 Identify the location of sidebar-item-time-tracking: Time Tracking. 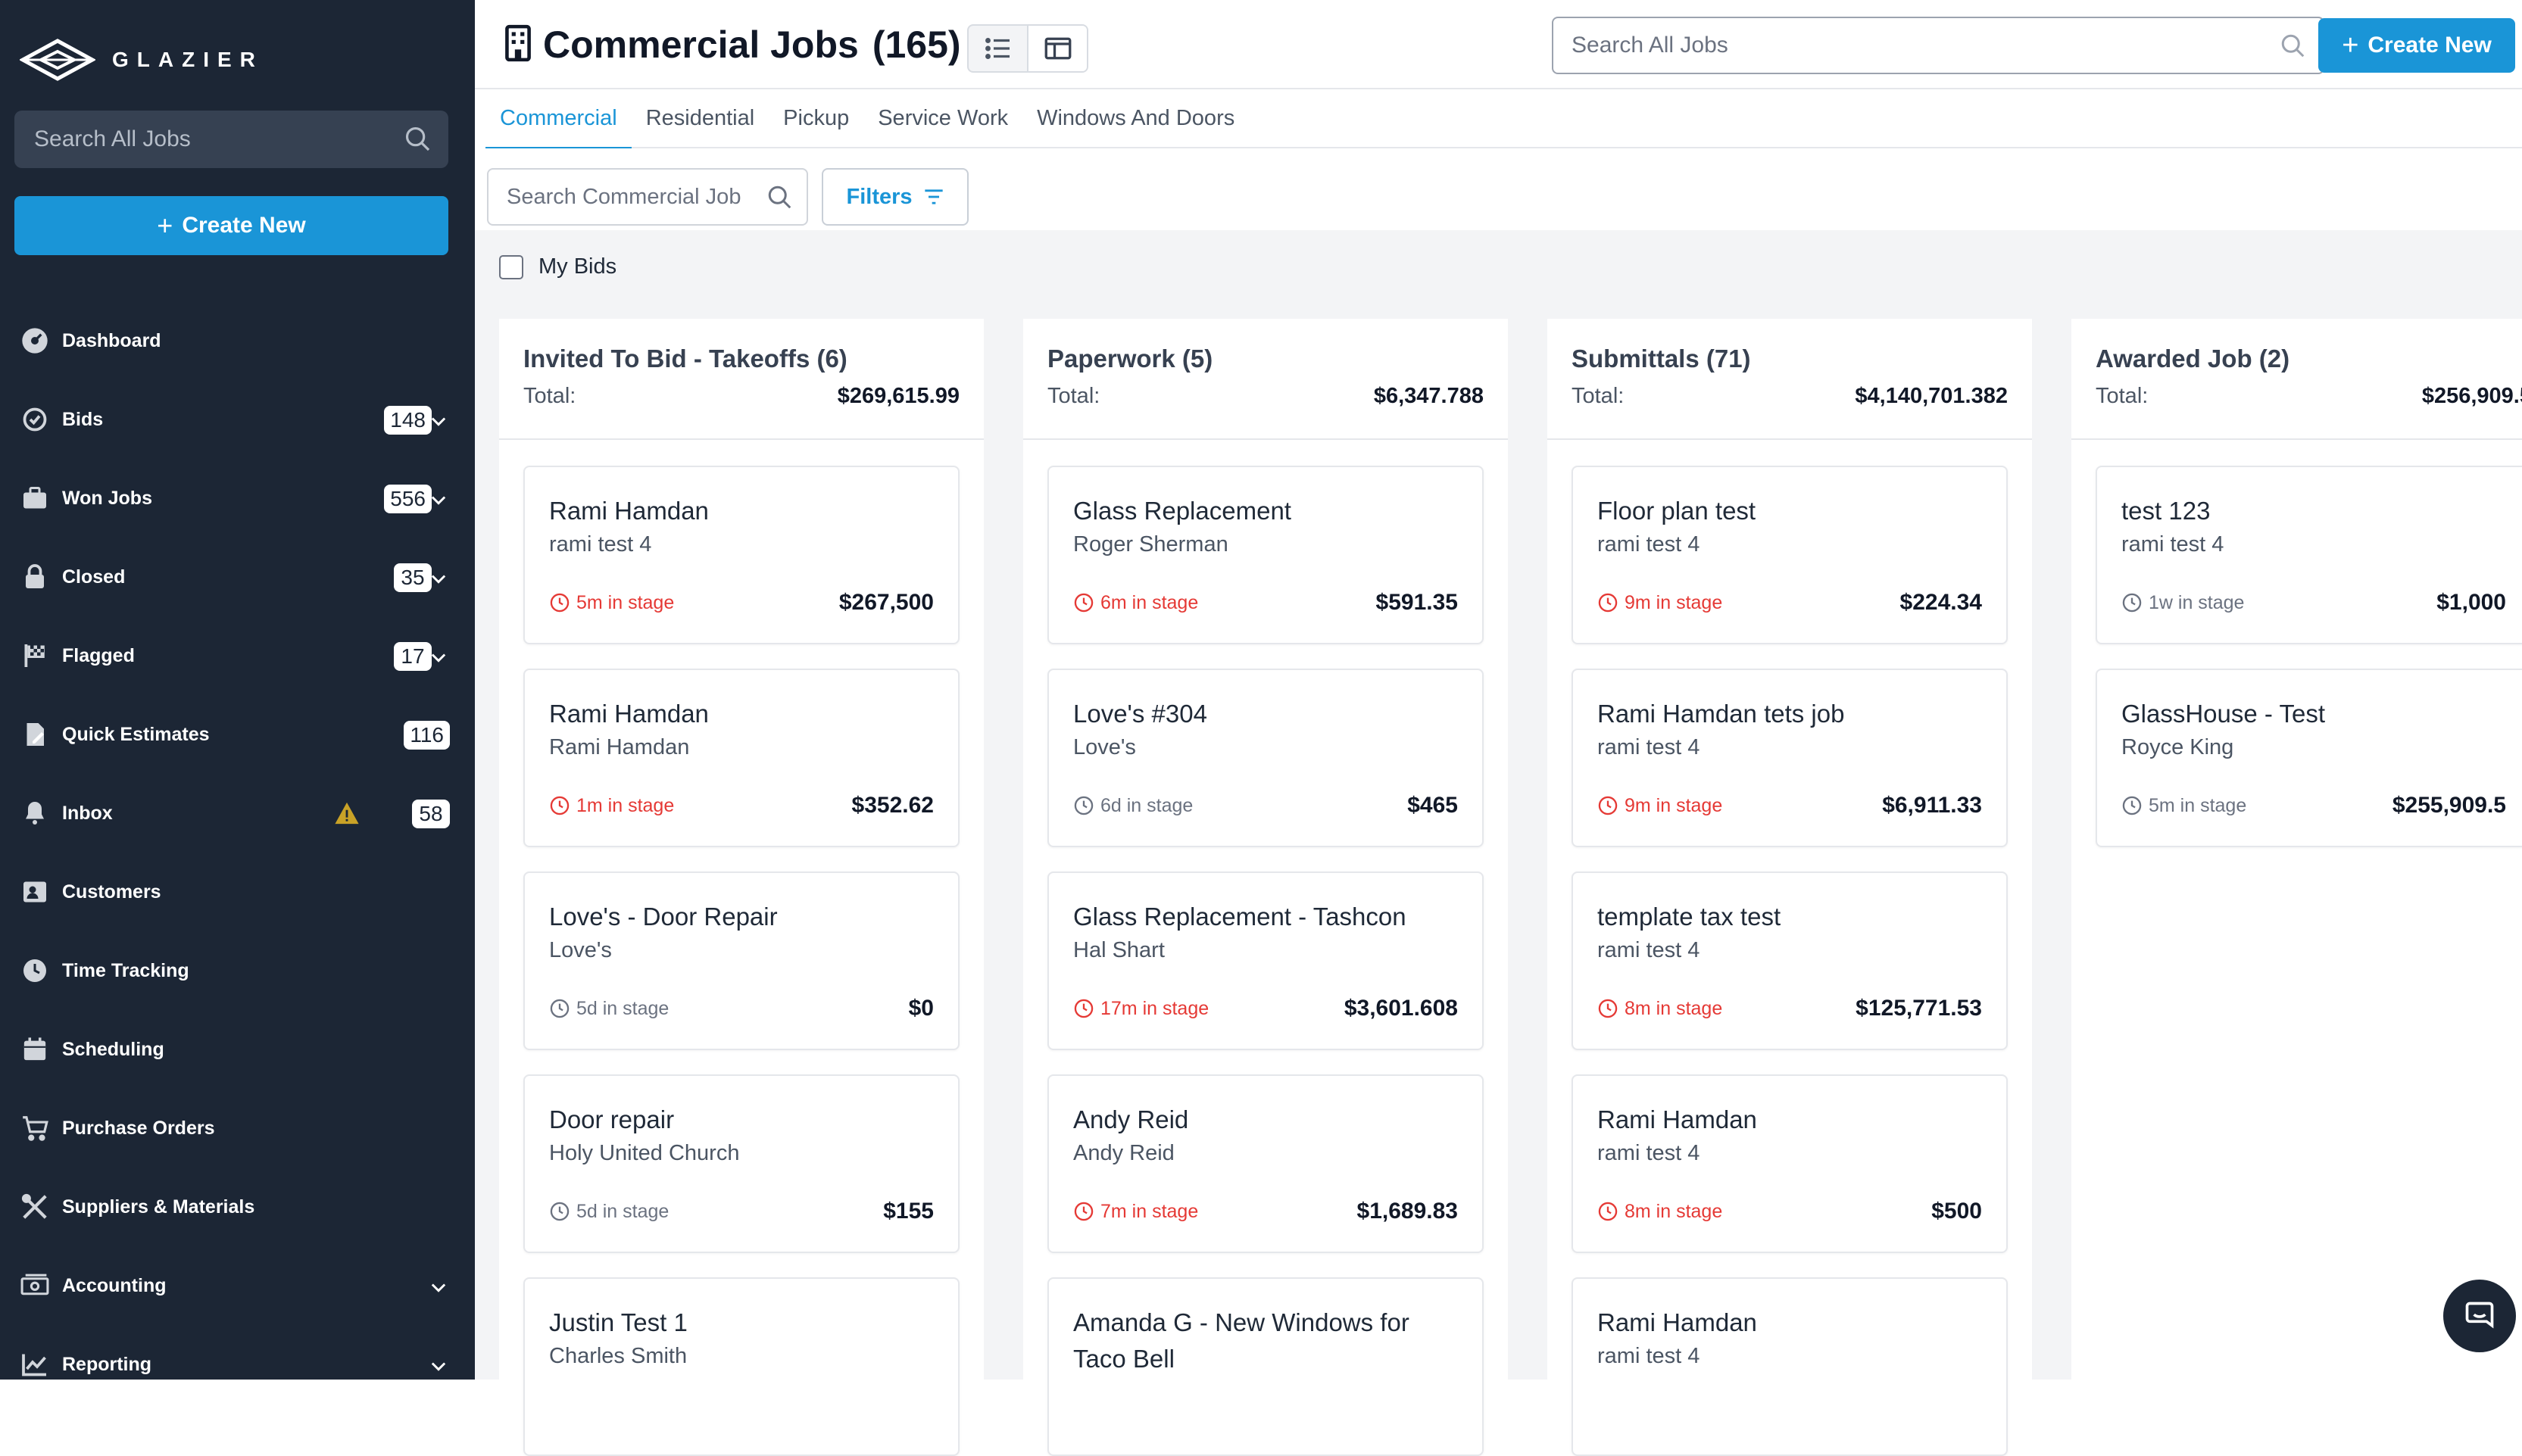
(237, 970).